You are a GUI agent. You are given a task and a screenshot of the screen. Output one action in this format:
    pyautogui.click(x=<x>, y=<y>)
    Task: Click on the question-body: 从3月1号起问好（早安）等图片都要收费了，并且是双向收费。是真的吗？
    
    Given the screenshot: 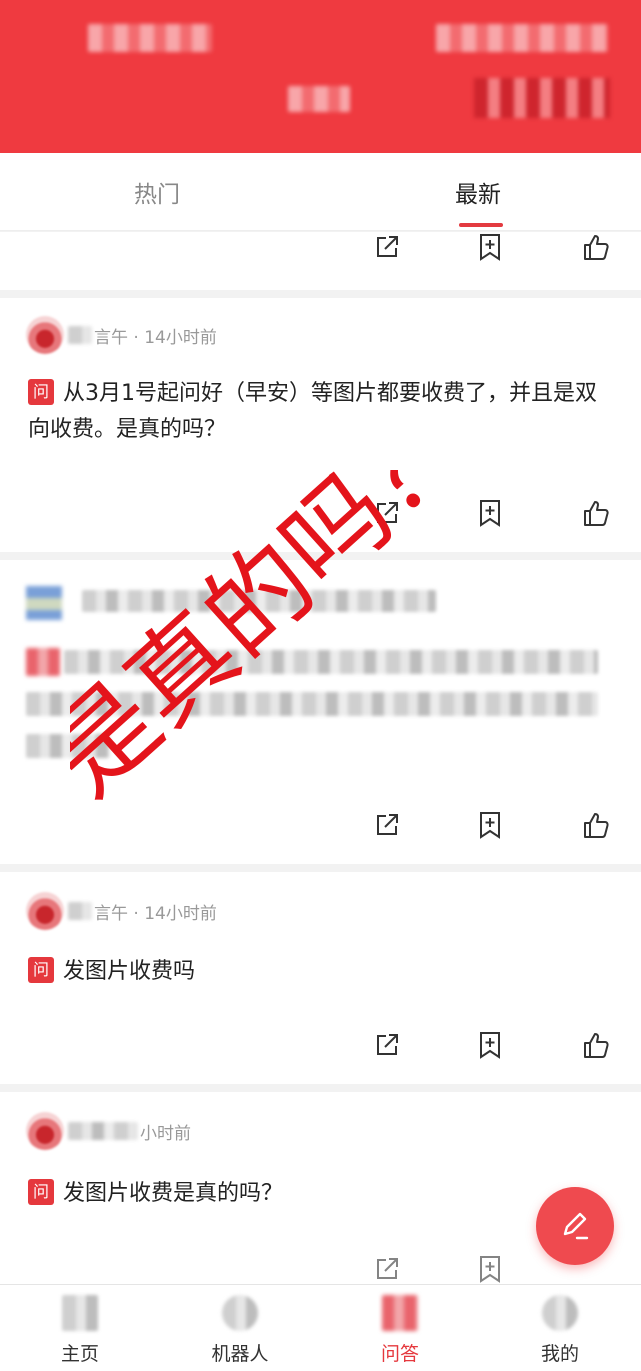 What is the action you would take?
    pyautogui.click(x=312, y=411)
    